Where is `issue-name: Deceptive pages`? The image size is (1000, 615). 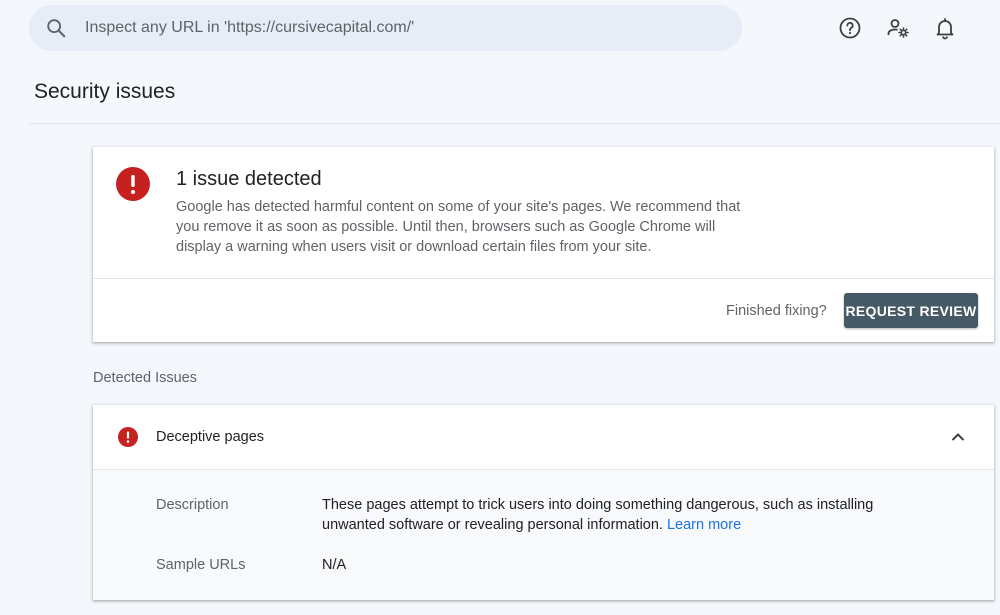
issue-name: Deceptive pages is located at coordinates (210, 437).